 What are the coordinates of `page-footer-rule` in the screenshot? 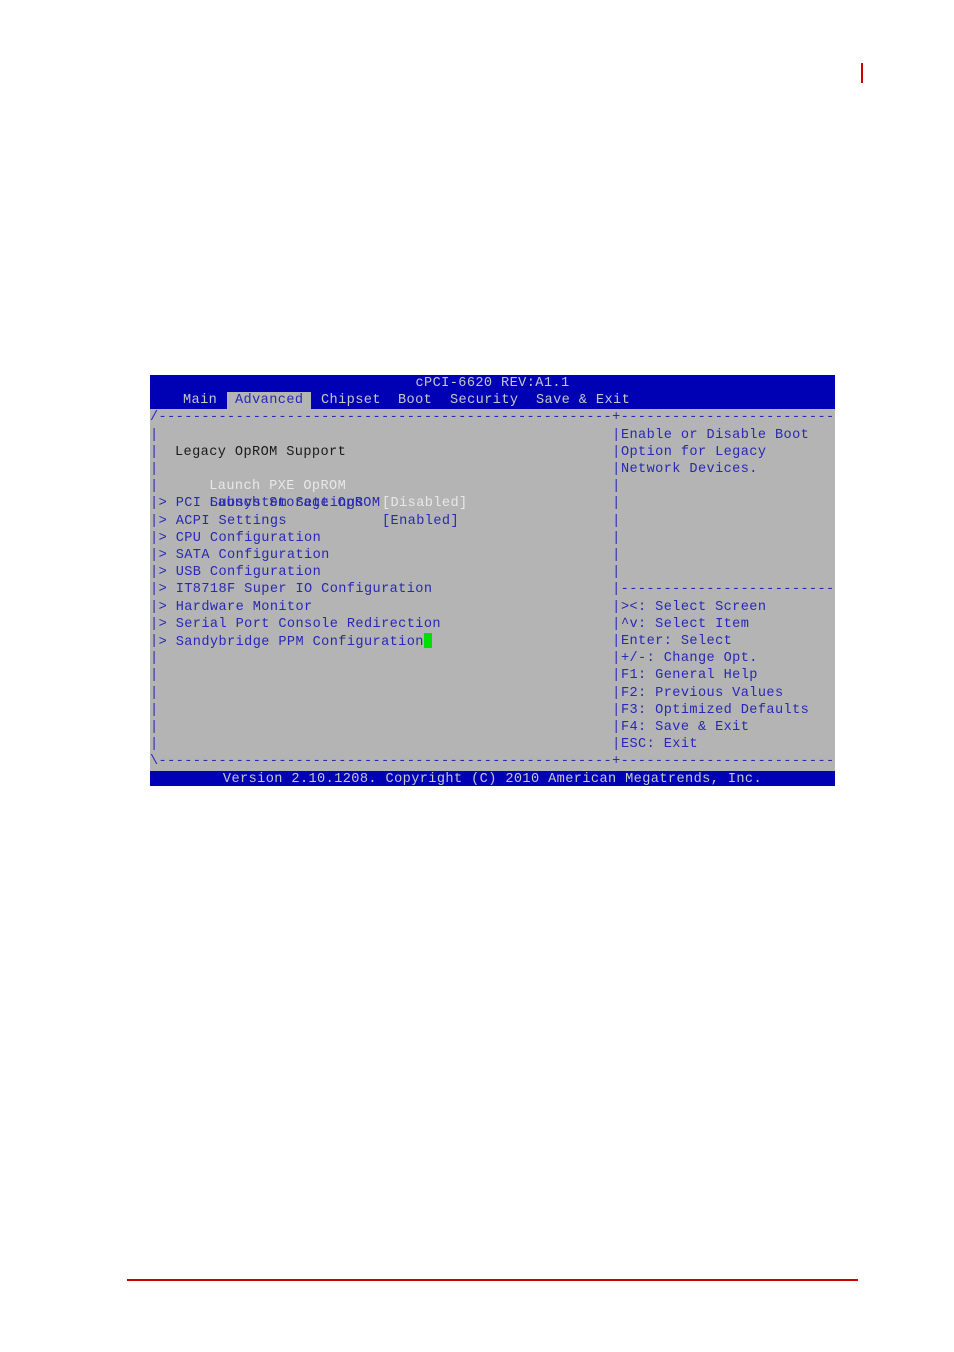 It's located at (492, 1280).